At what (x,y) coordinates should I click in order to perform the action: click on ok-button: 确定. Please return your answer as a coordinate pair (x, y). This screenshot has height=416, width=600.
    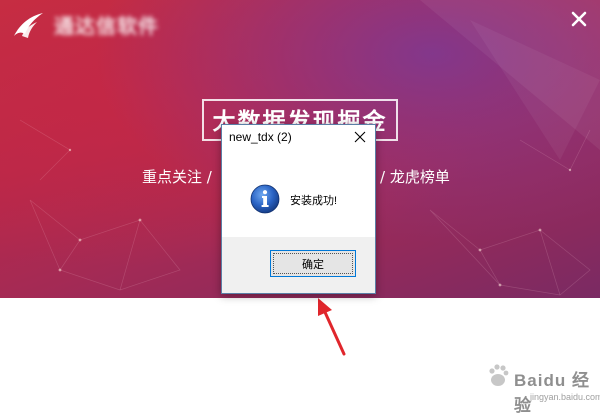
    Looking at the image, I should click on (313, 263).